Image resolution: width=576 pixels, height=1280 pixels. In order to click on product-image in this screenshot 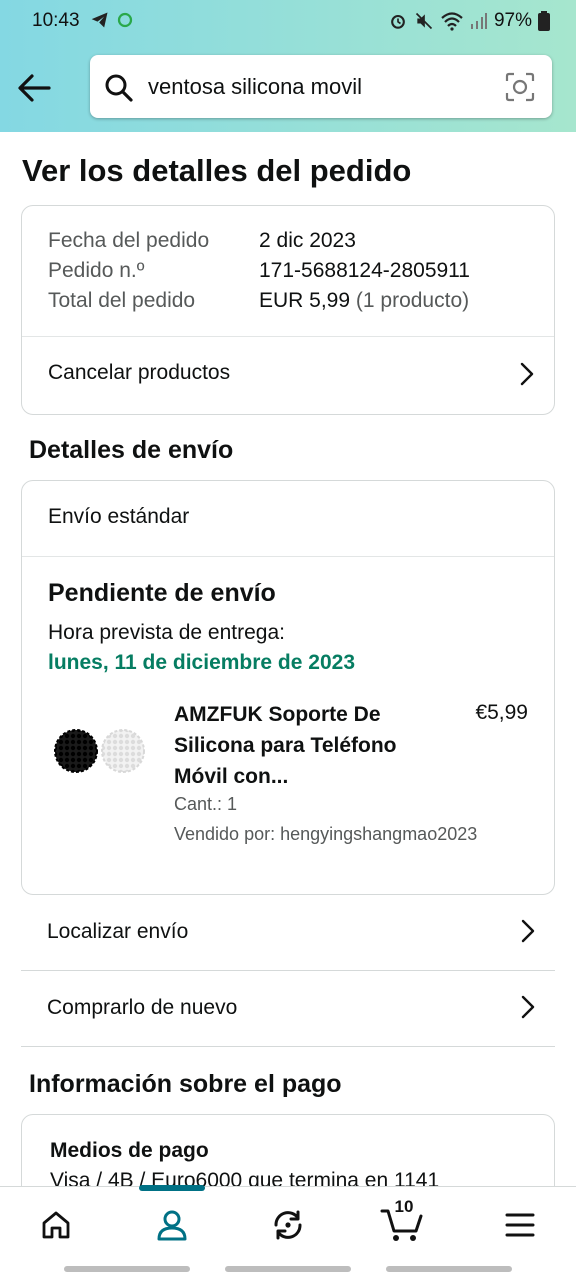, I will do `click(100, 751)`.